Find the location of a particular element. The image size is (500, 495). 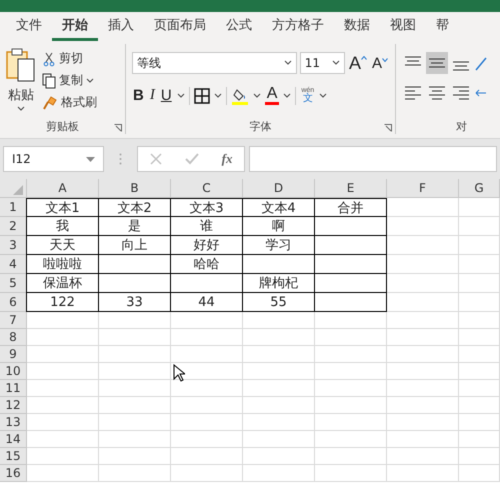

shrink-font-button: A is located at coordinates (379, 63).